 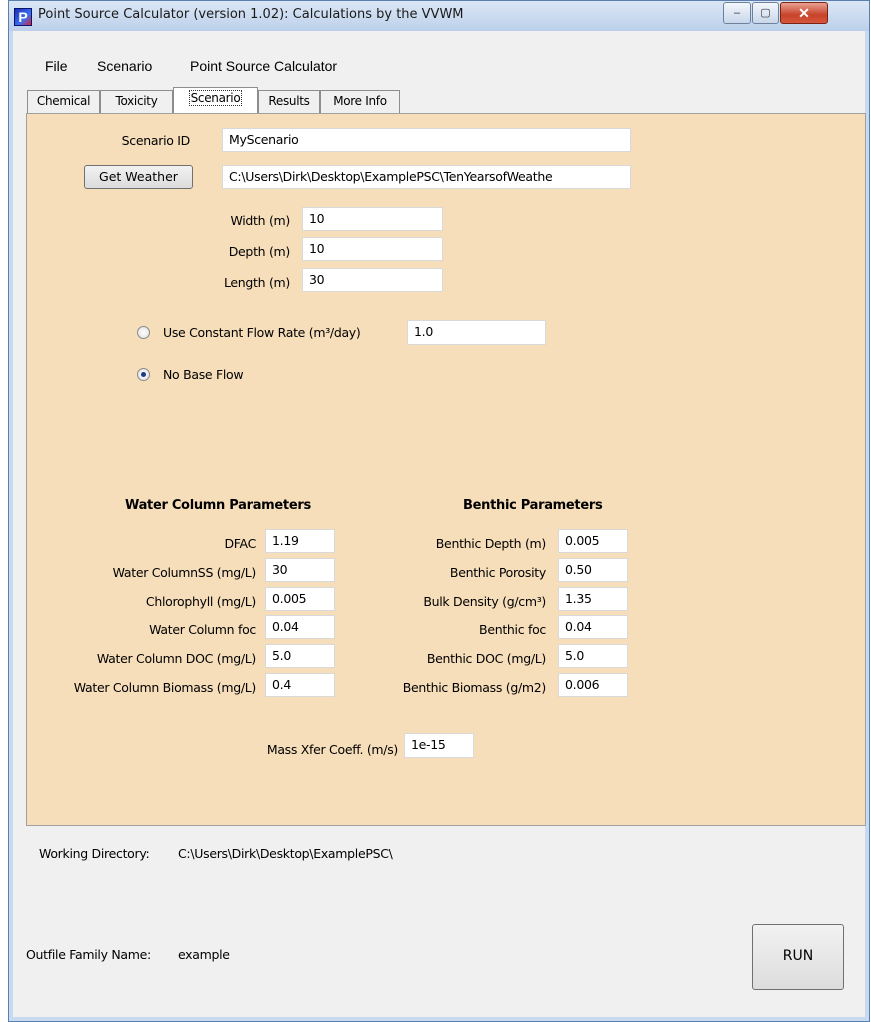 I want to click on benthic-biomass-label: Benthic Biomass (g/m2), so click(x=474, y=687).